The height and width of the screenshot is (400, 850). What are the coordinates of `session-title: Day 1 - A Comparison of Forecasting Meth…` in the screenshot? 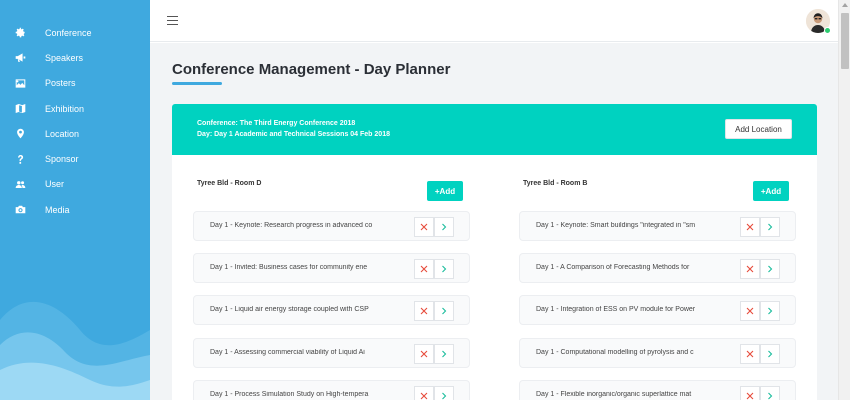 It's located at (613, 267).